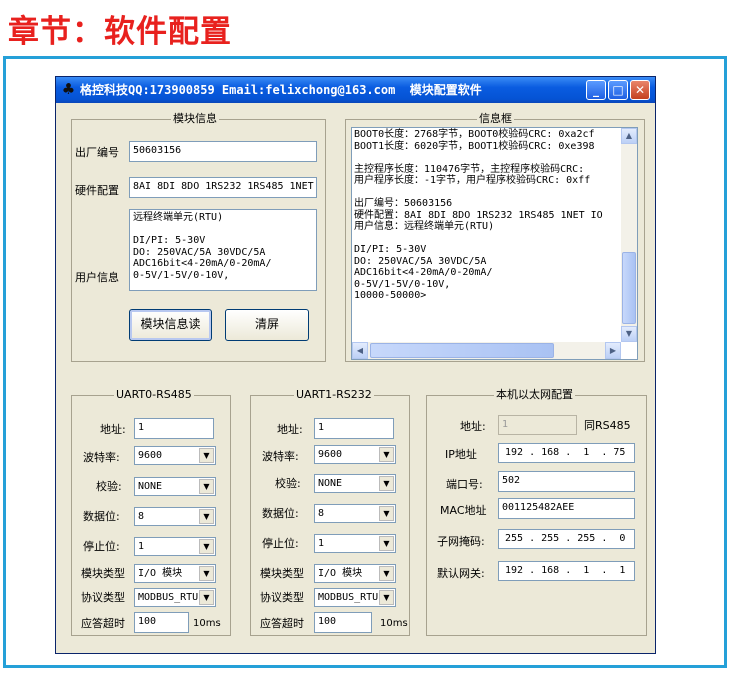  Describe the element at coordinates (607, 425) in the screenshot. I see `eth-same-as-label: 同RS485` at that location.